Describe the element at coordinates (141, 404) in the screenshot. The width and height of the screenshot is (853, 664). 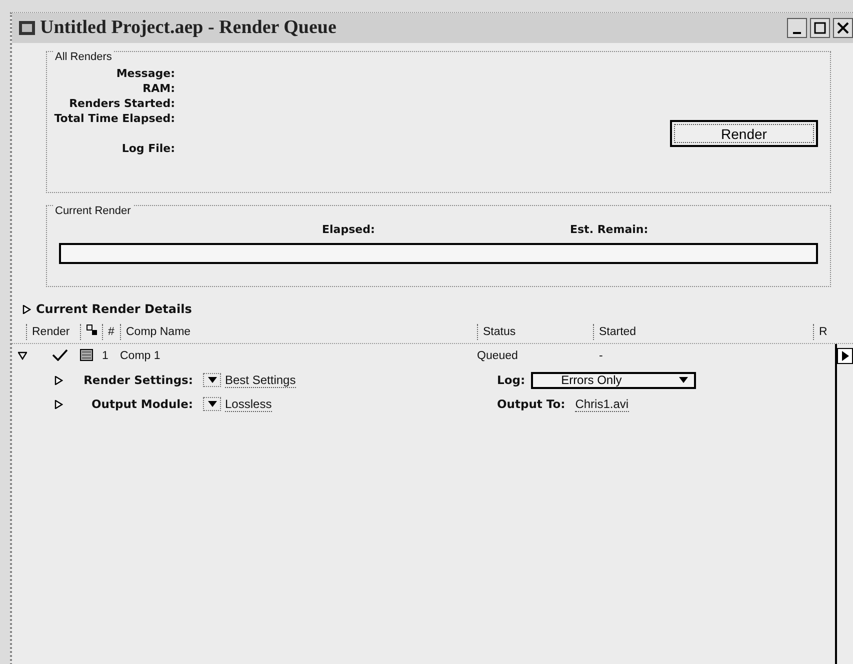
I see `setting-label: Output Module:` at that location.